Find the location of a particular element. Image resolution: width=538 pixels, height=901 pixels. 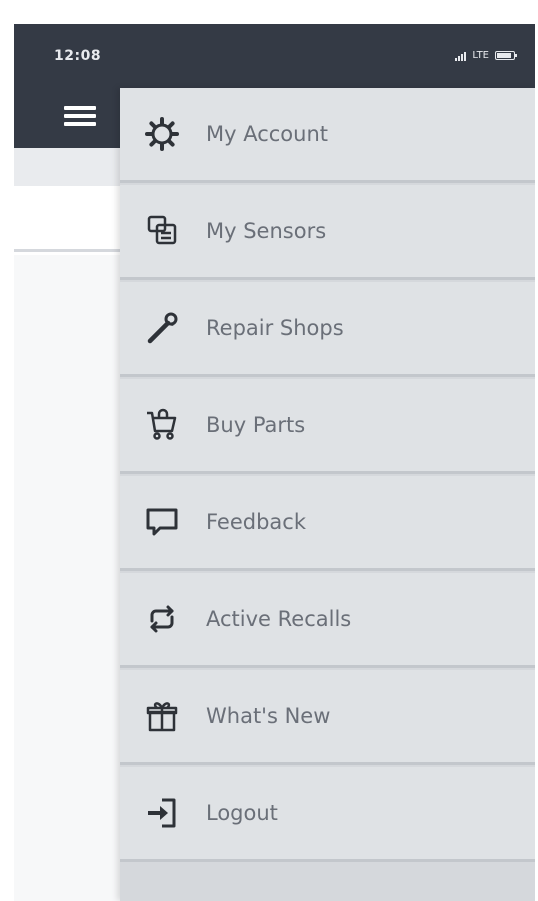

hamburger-icon is located at coordinates (80, 118).